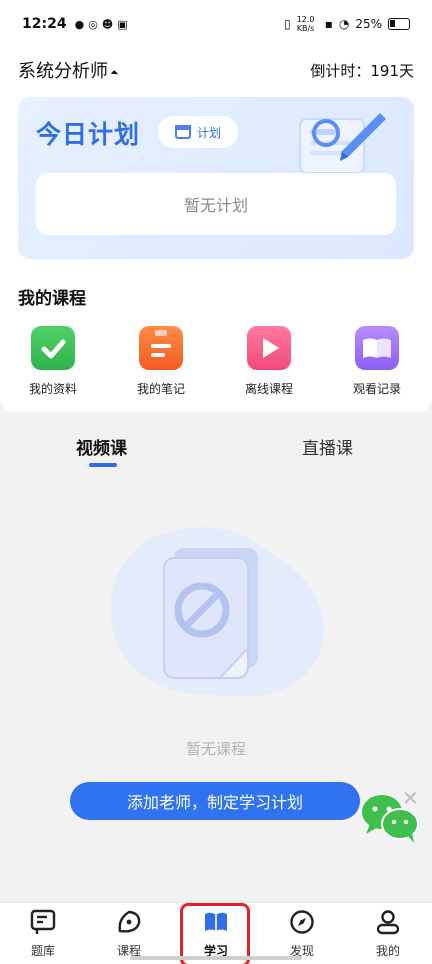  Describe the element at coordinates (302, 922) in the screenshot. I see `compass-icon` at that location.